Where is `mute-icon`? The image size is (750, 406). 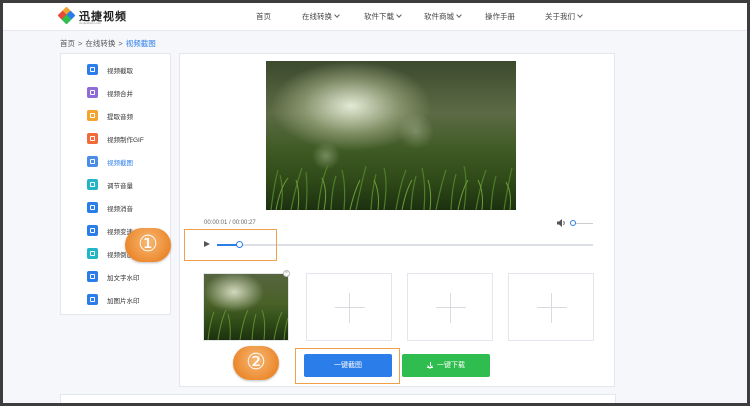
mute-icon is located at coordinates (92, 207).